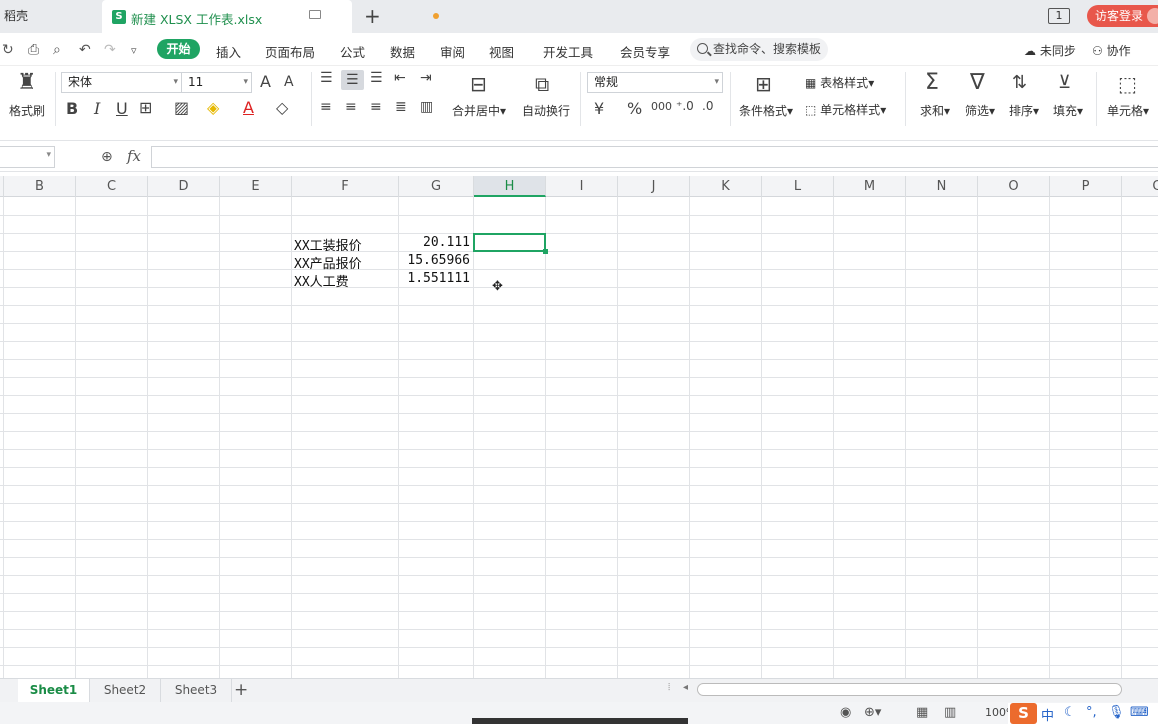  I want to click on monitor-icon, so click(315, 14).